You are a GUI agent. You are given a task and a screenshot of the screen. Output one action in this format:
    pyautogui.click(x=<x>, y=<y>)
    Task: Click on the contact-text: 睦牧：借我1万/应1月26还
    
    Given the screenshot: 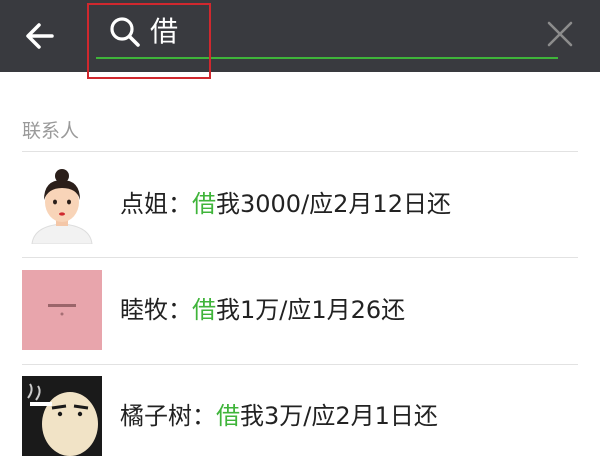 What is the action you would take?
    pyautogui.click(x=262, y=310)
    